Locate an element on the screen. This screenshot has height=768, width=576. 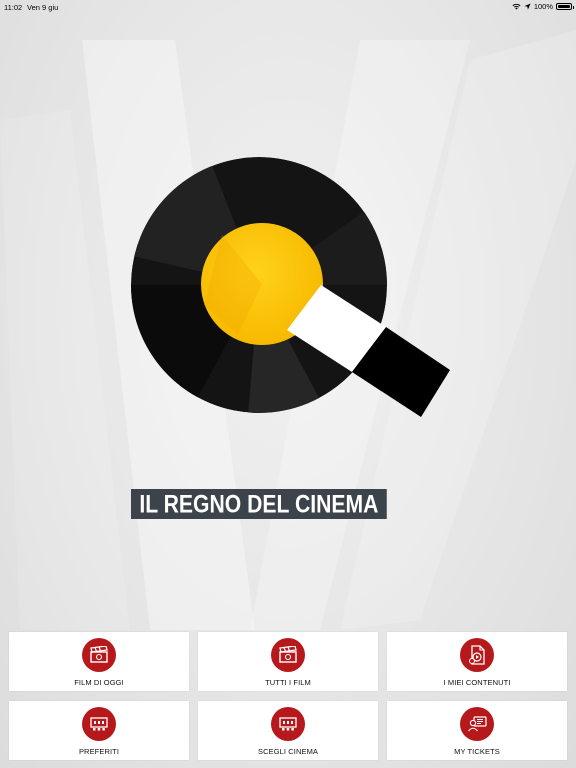
menu-label: I MIEI CONTENUTI is located at coordinates (477, 682).